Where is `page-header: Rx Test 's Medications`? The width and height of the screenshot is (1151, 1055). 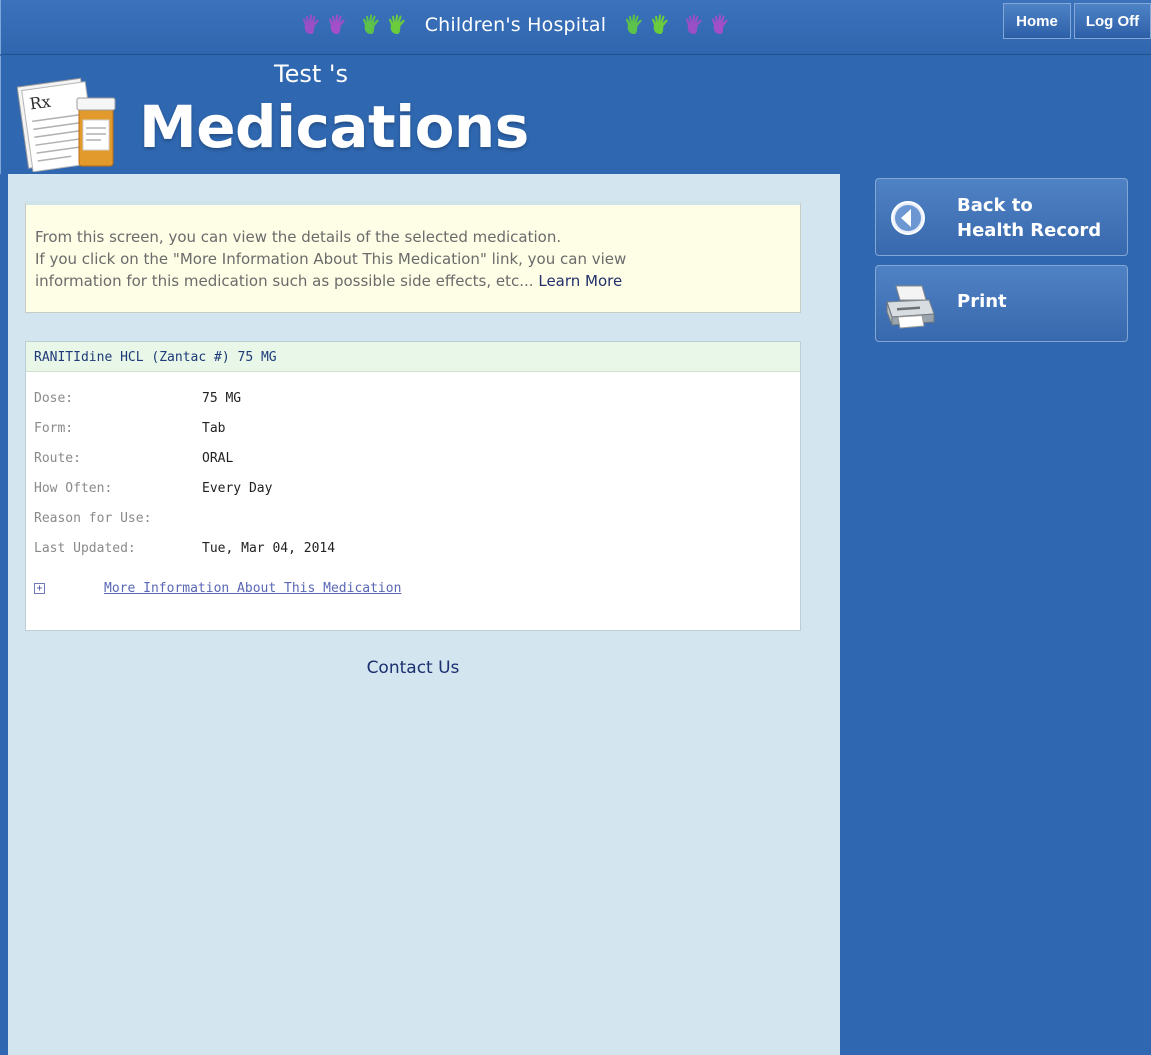
page-header: Rx Test 's Medications is located at coordinates (575, 115).